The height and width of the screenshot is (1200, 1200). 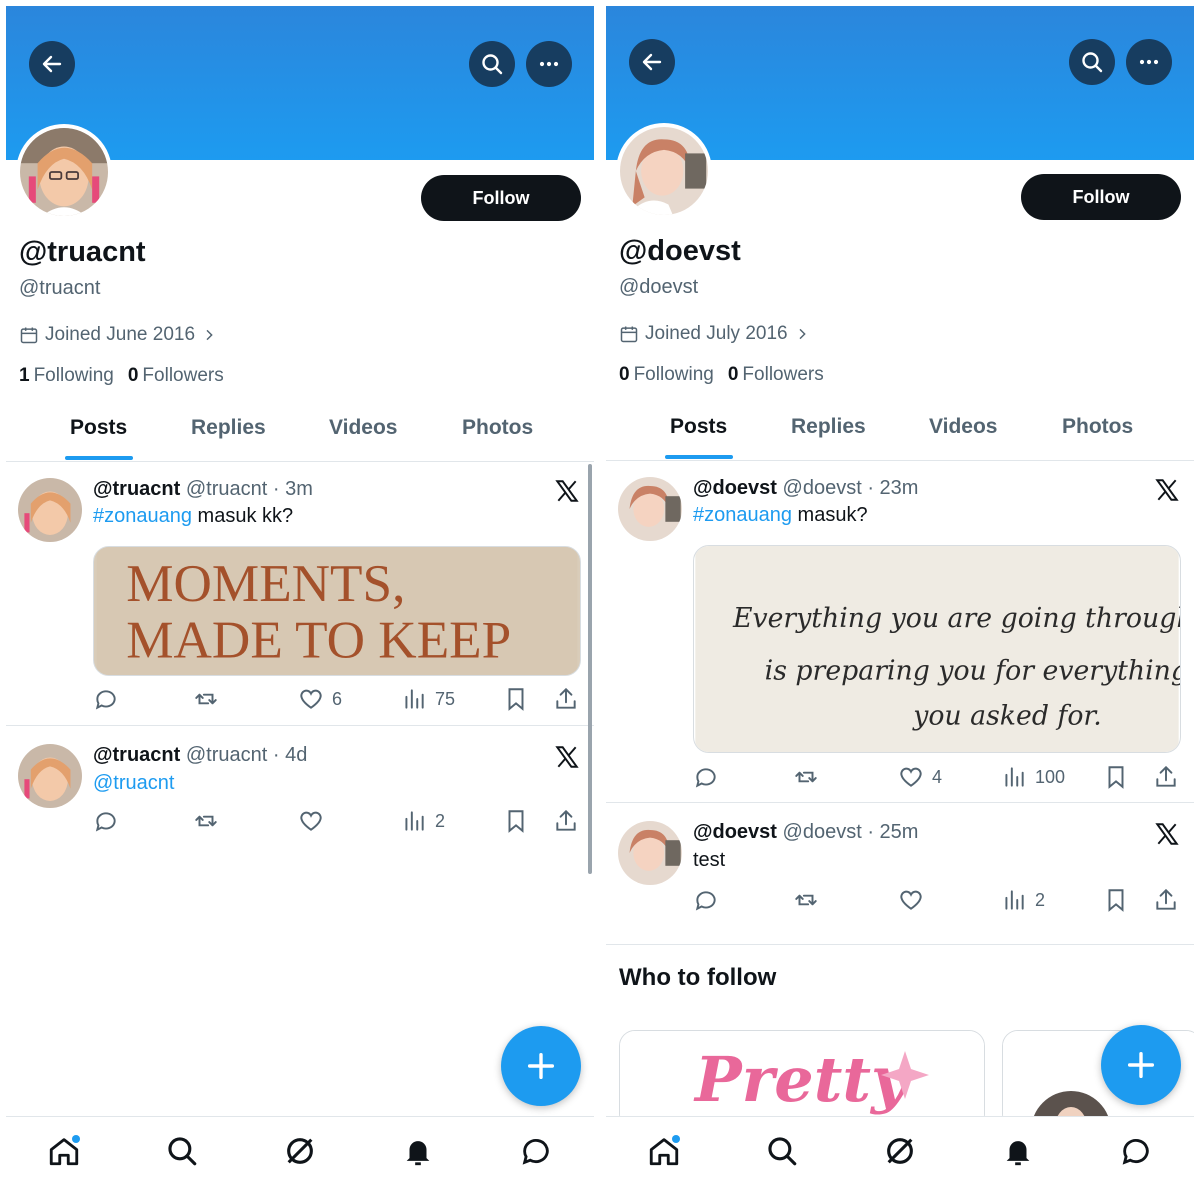 What do you see at coordinates (203, 489) in the screenshot?
I see `post-header: @truacnt @truacnt · 3m` at bounding box center [203, 489].